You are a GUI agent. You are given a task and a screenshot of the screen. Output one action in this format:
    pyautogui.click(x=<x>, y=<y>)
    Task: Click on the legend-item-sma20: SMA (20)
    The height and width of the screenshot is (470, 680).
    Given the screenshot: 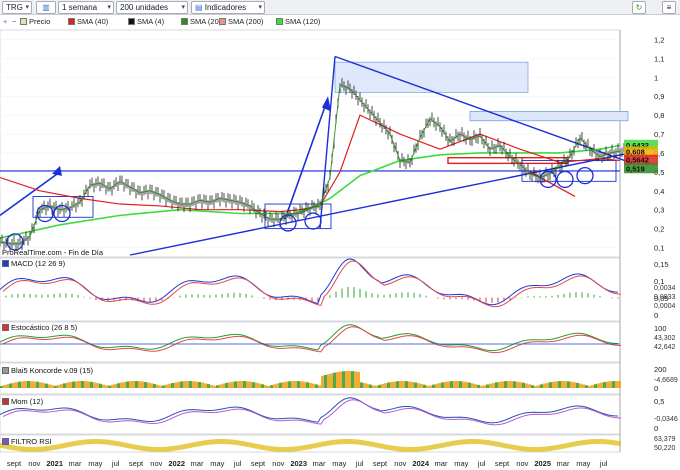 What is the action you would take?
    pyautogui.click(x=201, y=22)
    